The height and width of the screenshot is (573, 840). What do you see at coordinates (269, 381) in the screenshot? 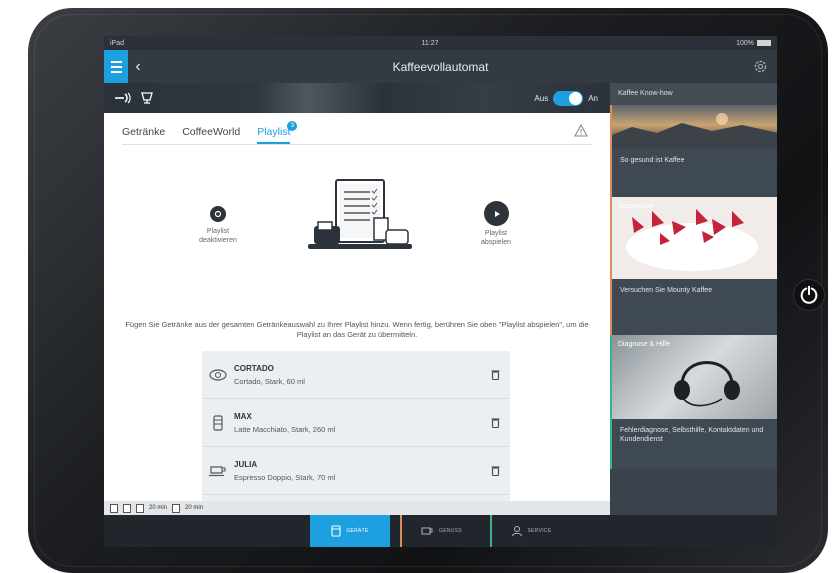
I see `drink-detail: Cortado, Stark, 60 ml` at bounding box center [269, 381].